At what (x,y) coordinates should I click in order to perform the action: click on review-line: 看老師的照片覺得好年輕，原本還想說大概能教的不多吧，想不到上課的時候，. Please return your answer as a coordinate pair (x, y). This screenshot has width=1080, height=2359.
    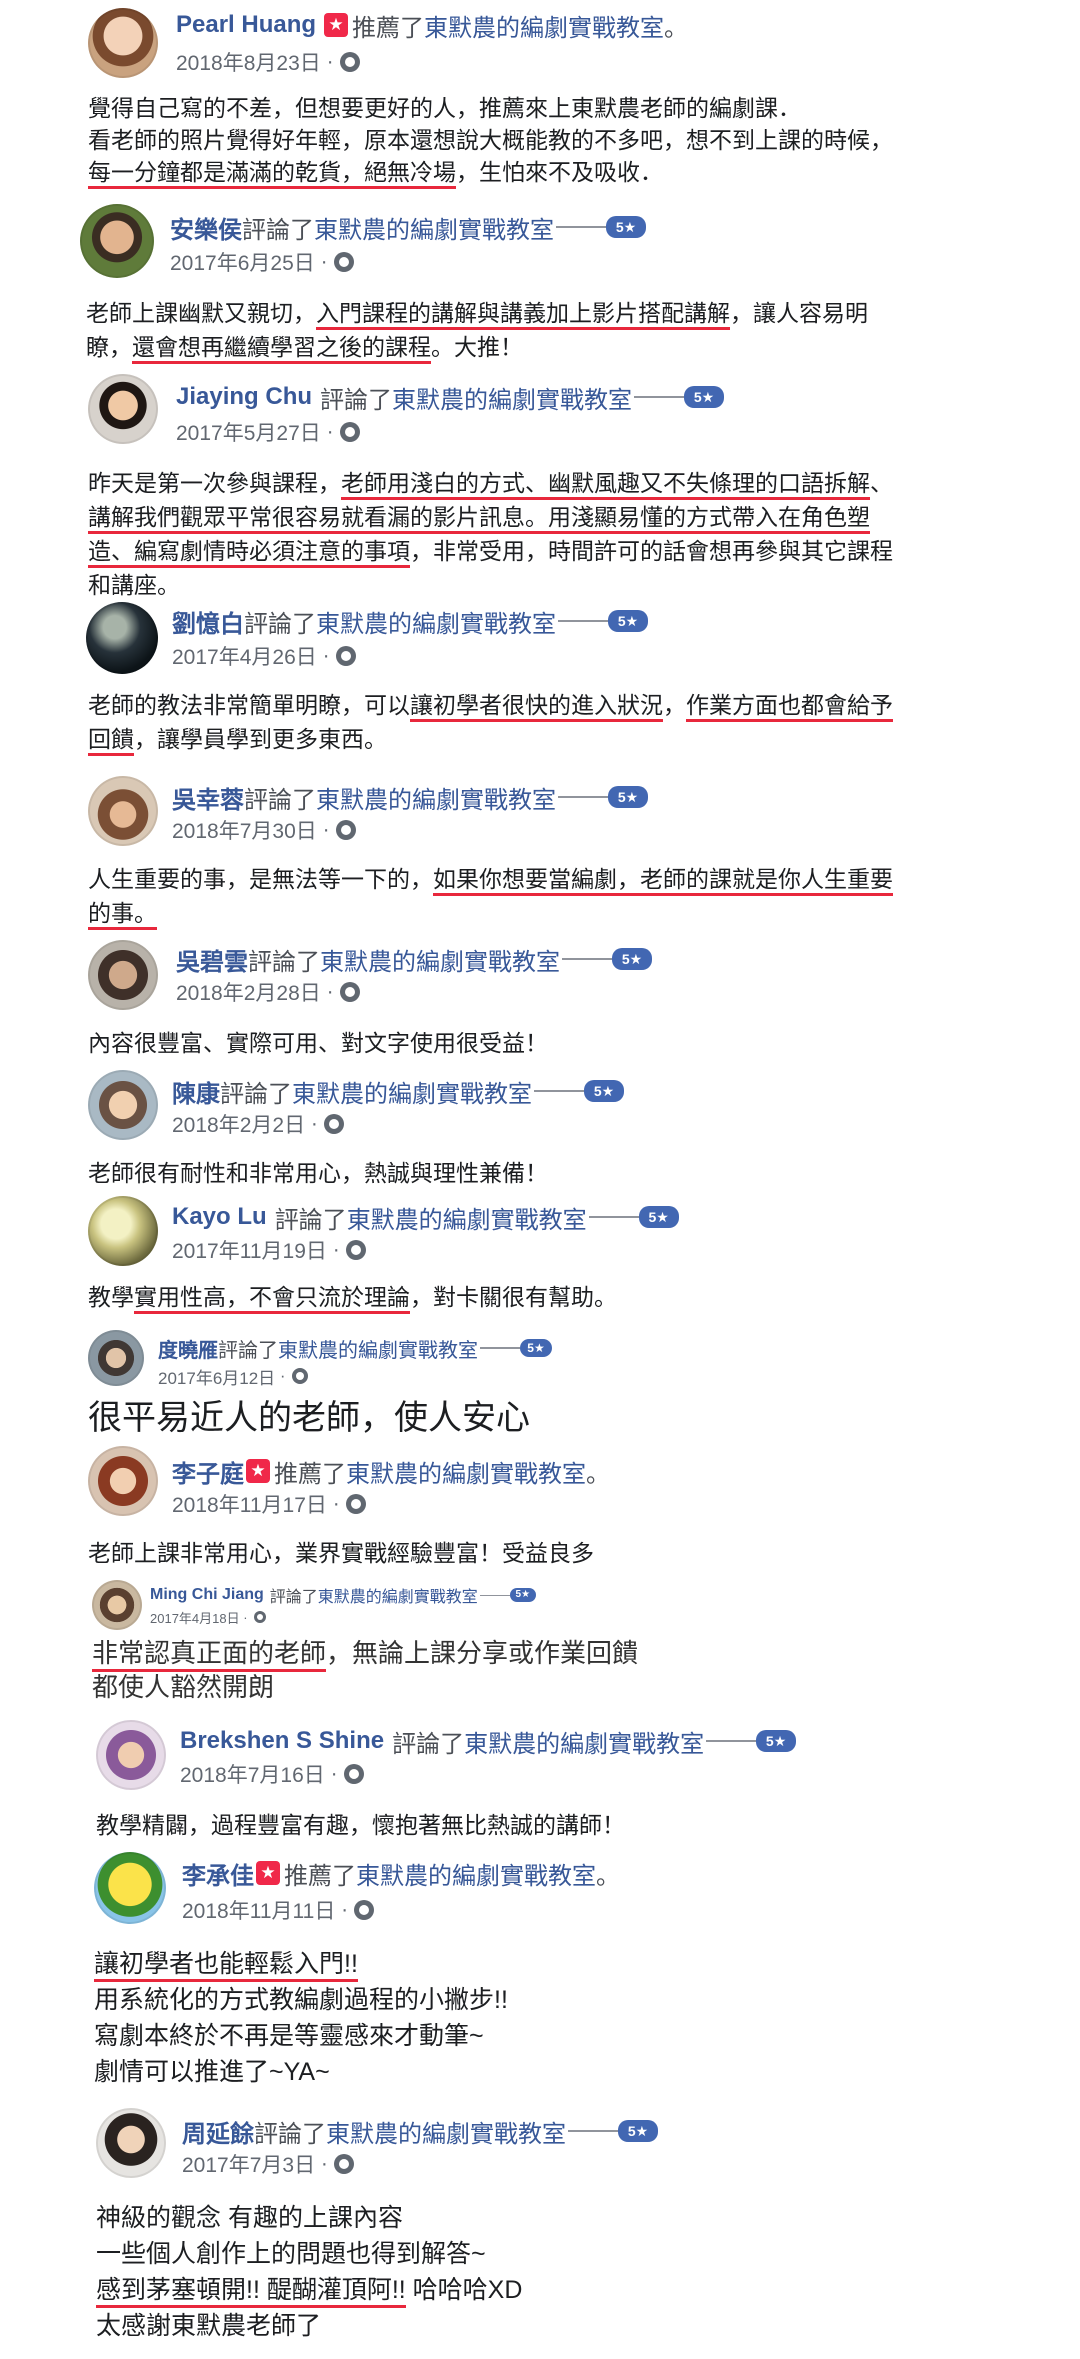
    Looking at the image, I should click on (490, 140).